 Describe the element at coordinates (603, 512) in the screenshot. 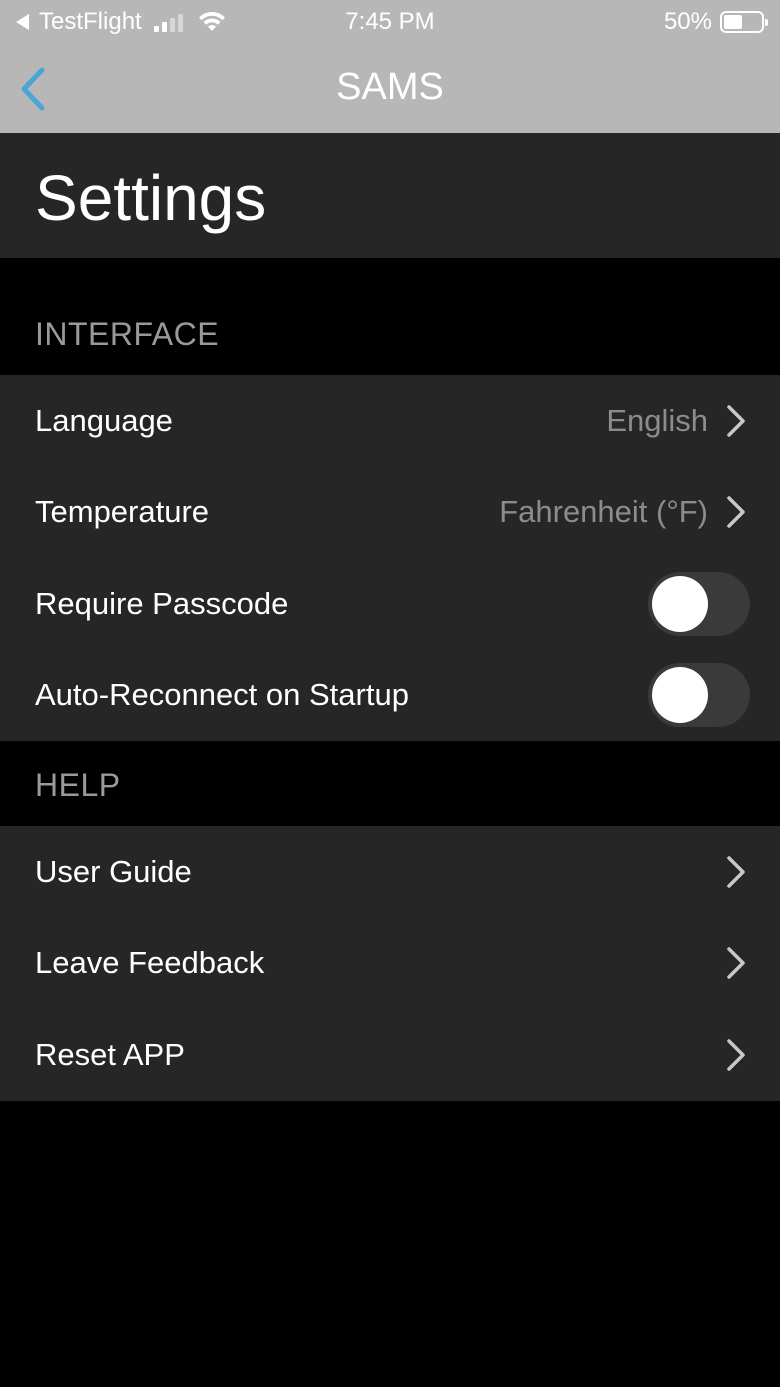

I see `row-value: Fahrenheit (°F)` at that location.